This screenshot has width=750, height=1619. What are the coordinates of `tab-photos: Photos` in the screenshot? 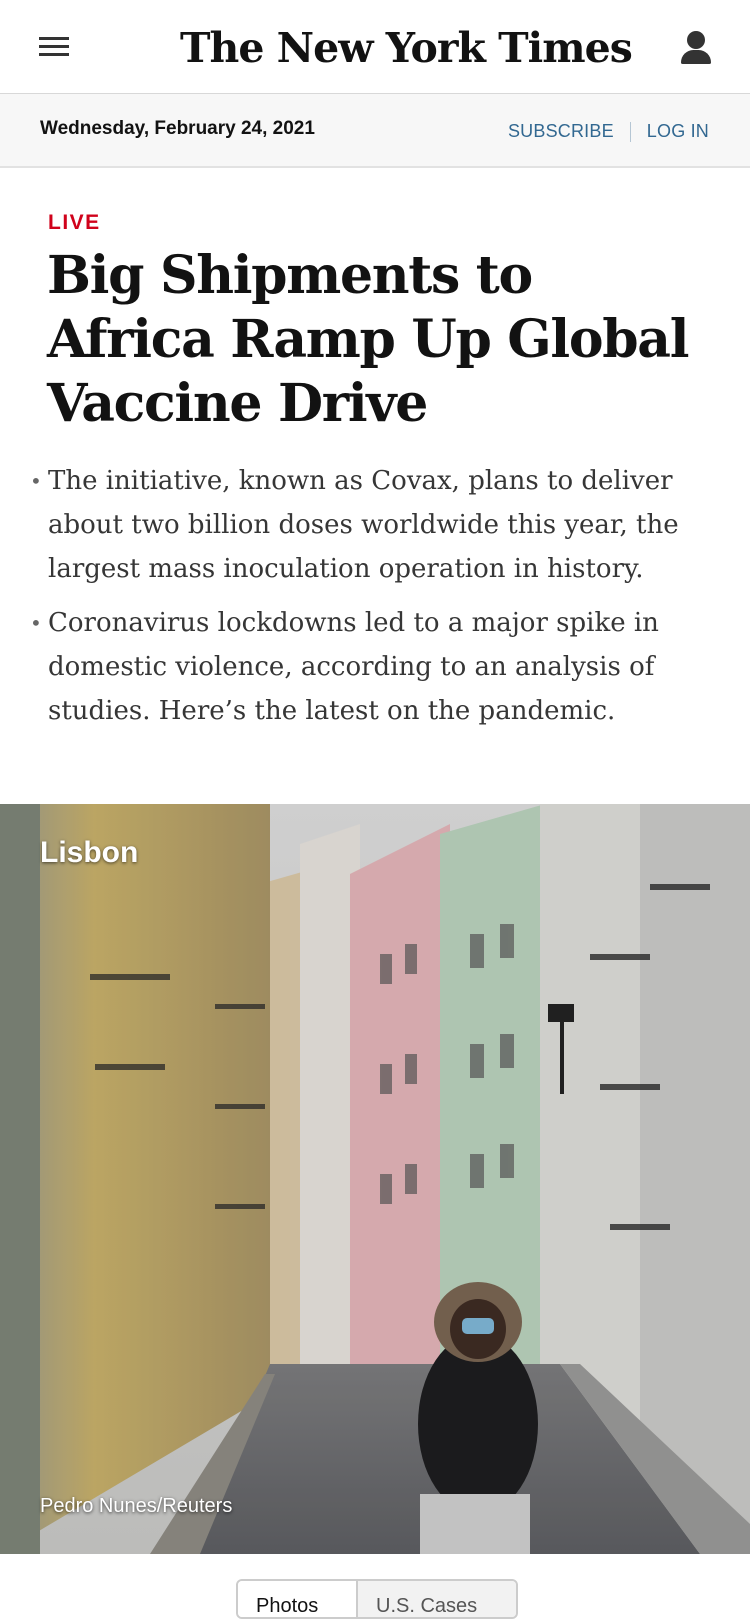 It's located at (298, 1599).